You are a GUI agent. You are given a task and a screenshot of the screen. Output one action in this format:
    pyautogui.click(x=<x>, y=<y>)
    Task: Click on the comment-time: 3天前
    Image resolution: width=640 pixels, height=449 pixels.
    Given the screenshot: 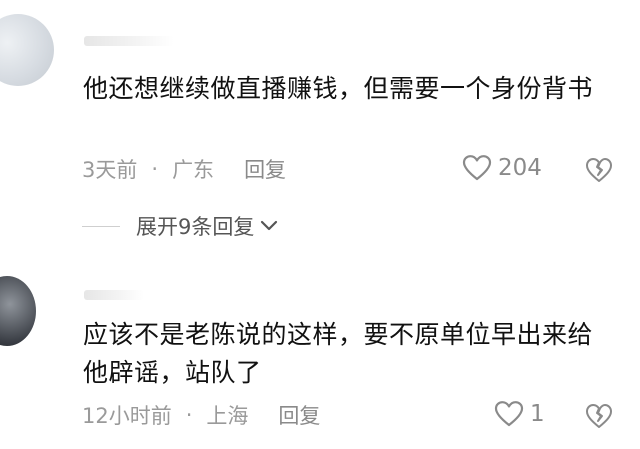 What is the action you would take?
    pyautogui.click(x=110, y=170)
    